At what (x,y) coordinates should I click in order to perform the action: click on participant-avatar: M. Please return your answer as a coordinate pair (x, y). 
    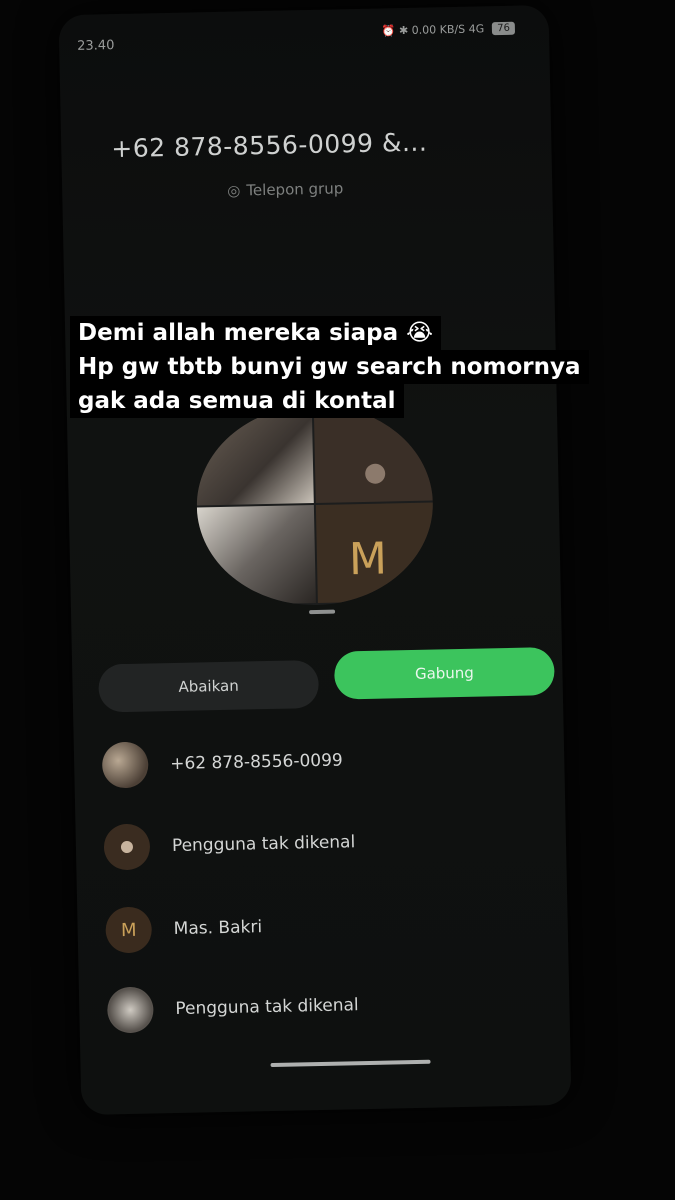
    Looking at the image, I should click on (129, 930).